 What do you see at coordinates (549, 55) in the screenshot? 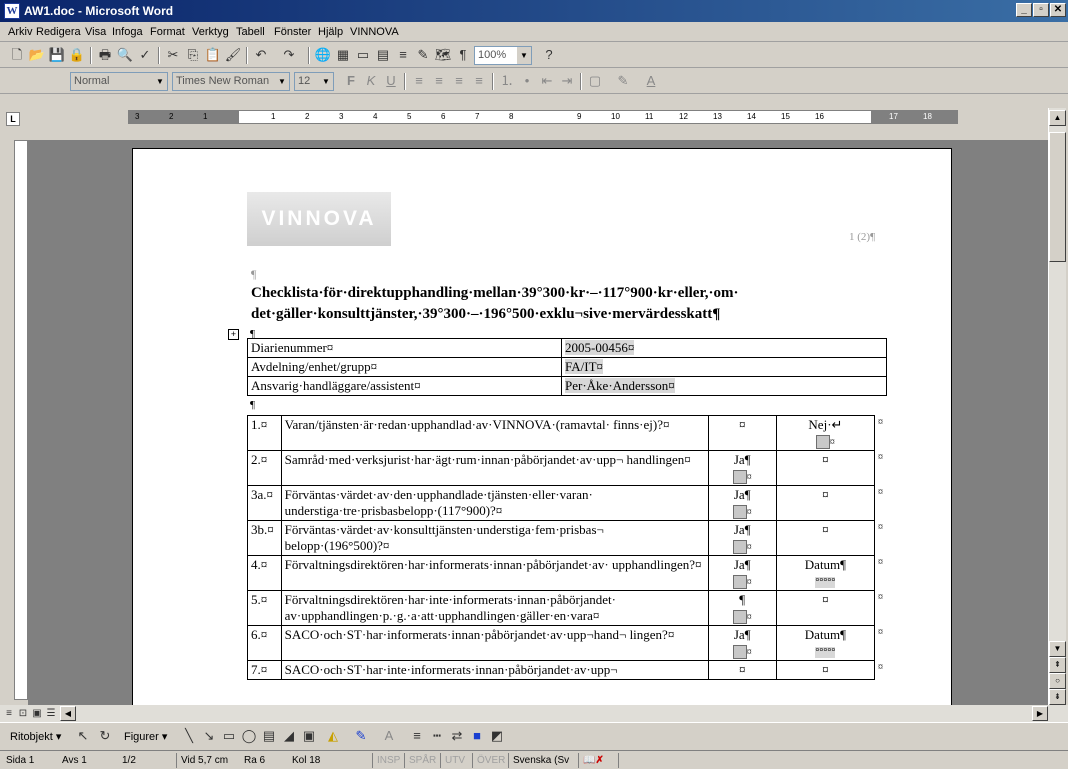
I see `help-icon: ?` at bounding box center [549, 55].